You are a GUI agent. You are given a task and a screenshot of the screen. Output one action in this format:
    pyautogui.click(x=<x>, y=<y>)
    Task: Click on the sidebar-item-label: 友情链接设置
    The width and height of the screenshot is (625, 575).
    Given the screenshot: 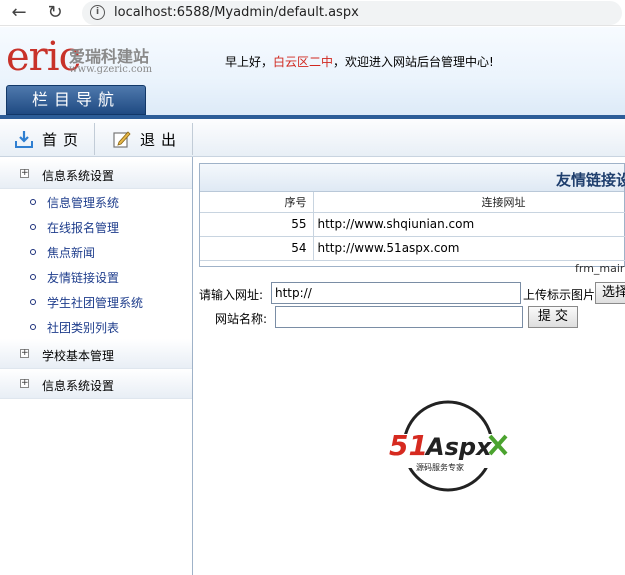 What is the action you would take?
    pyautogui.click(x=83, y=277)
    